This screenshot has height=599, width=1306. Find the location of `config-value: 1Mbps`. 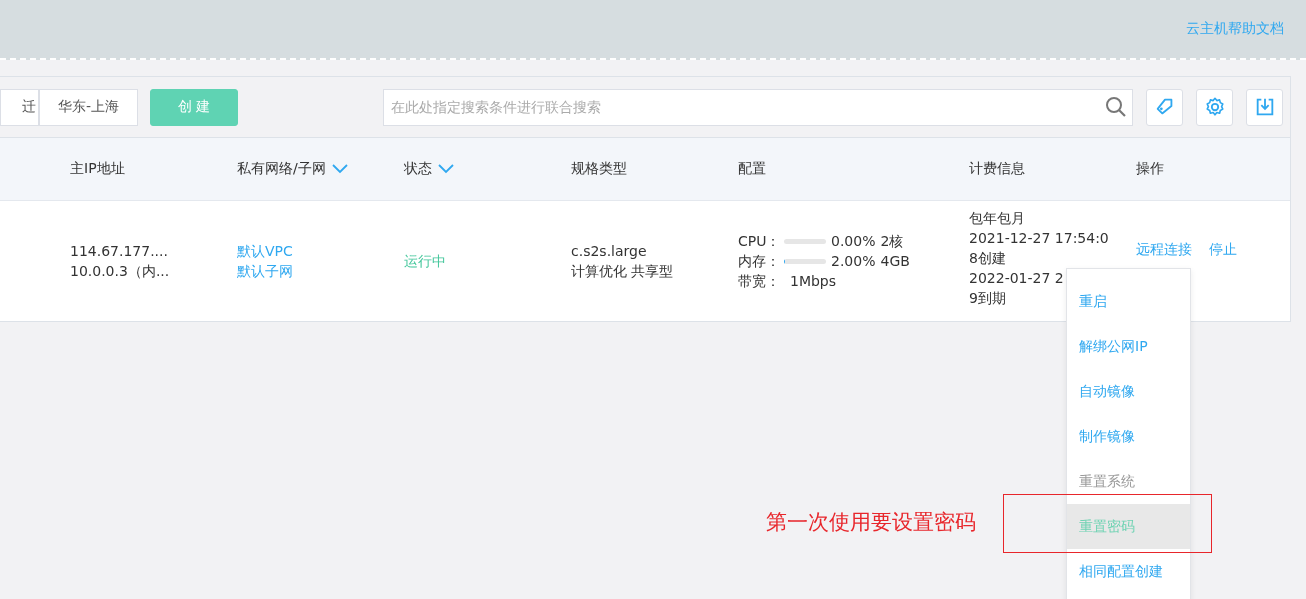

config-value: 1Mbps is located at coordinates (813, 281).